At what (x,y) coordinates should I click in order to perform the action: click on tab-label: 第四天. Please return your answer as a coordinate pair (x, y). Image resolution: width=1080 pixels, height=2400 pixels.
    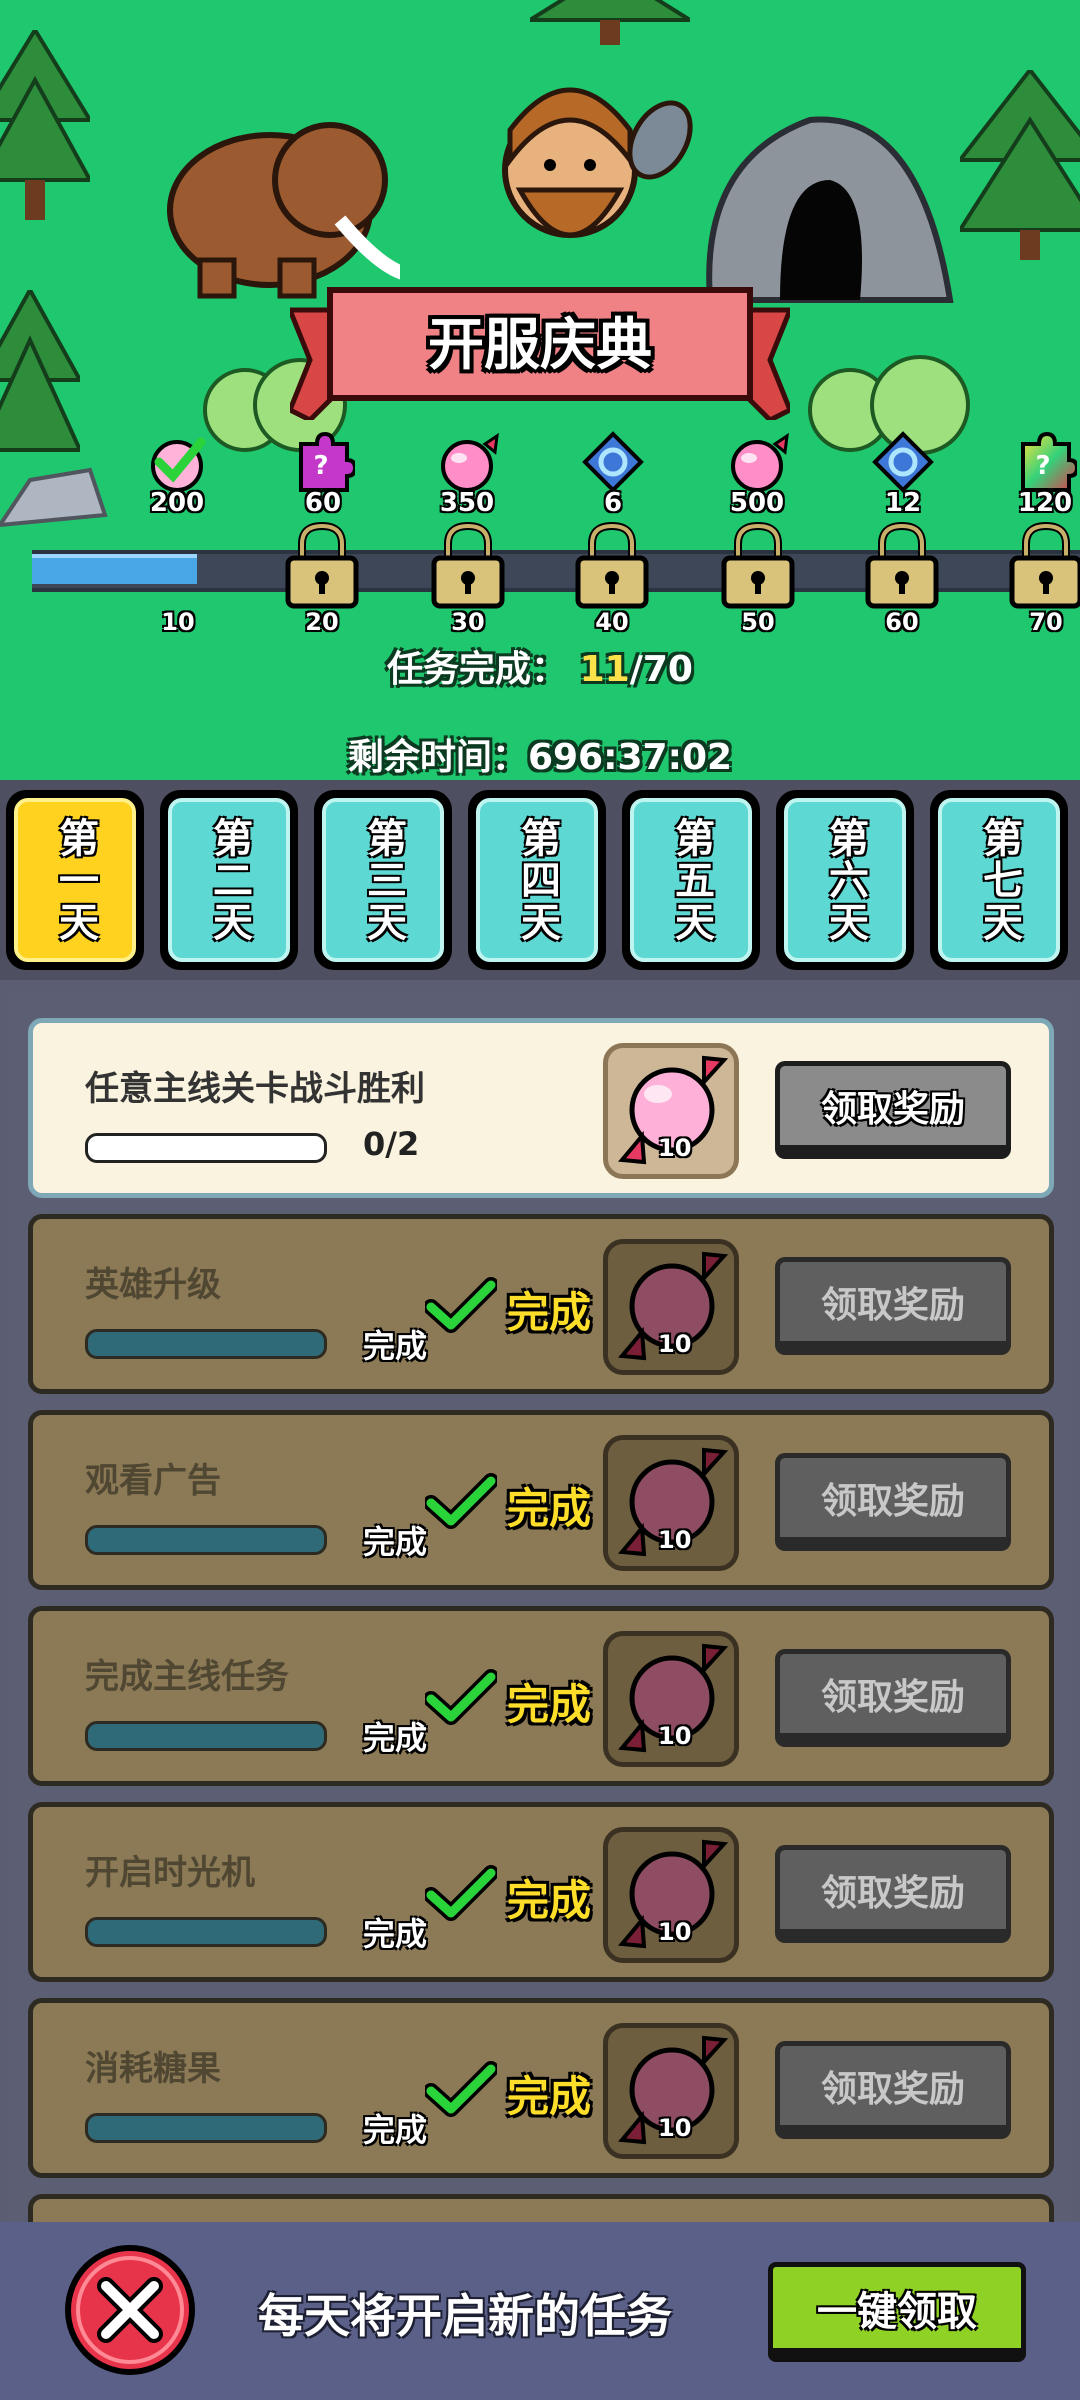
    Looking at the image, I should click on (537, 880).